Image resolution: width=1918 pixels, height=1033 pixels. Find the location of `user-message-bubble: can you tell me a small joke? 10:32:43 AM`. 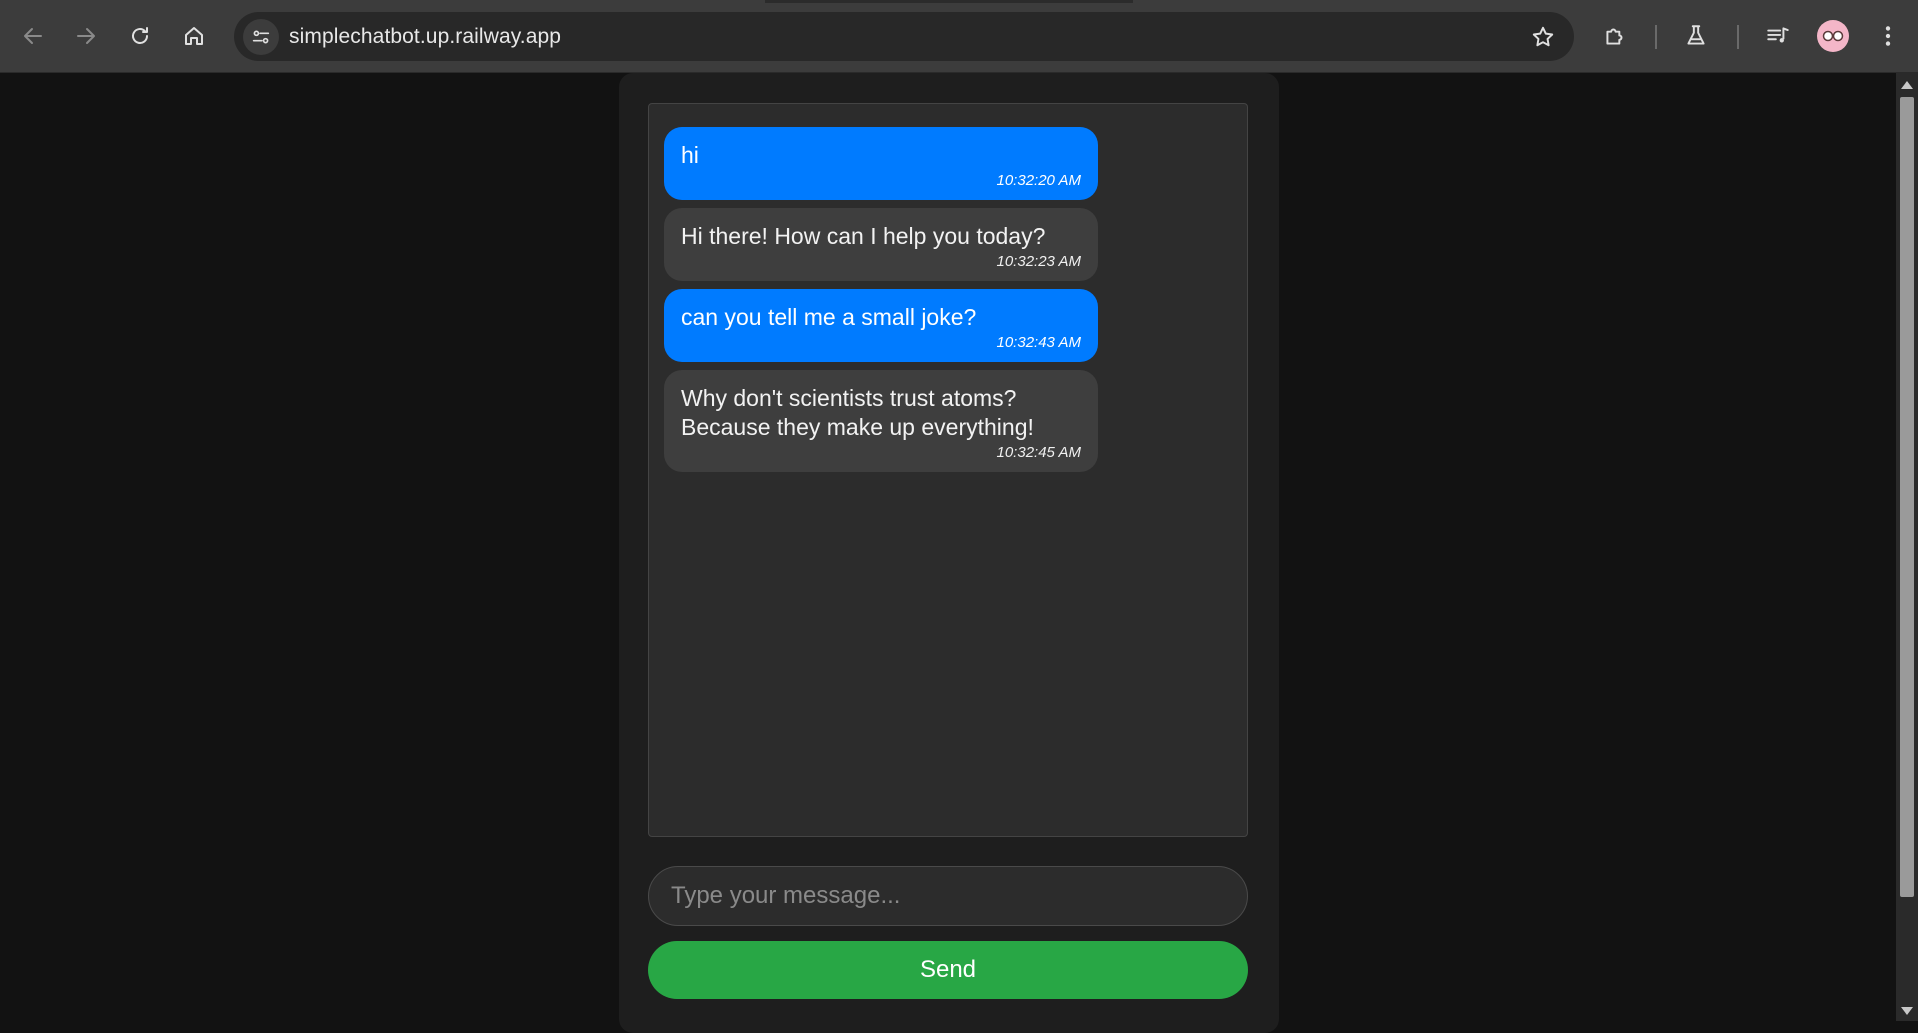

user-message-bubble: can you tell me a small joke? 10:32:43 AM is located at coordinates (881, 325).